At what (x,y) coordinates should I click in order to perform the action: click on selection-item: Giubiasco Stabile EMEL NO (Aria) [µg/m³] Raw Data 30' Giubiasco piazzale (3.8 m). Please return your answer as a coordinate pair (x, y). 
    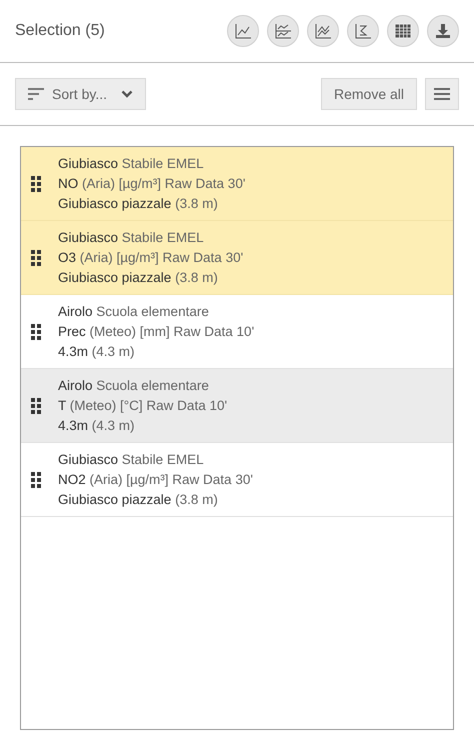
    Looking at the image, I should click on (237, 184).